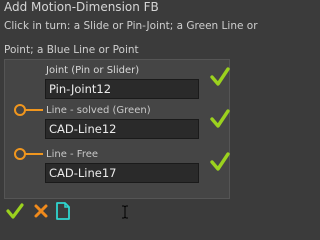  What do you see at coordinates (220, 76) in the screenshot?
I see `joint-check-icon` at bounding box center [220, 76].